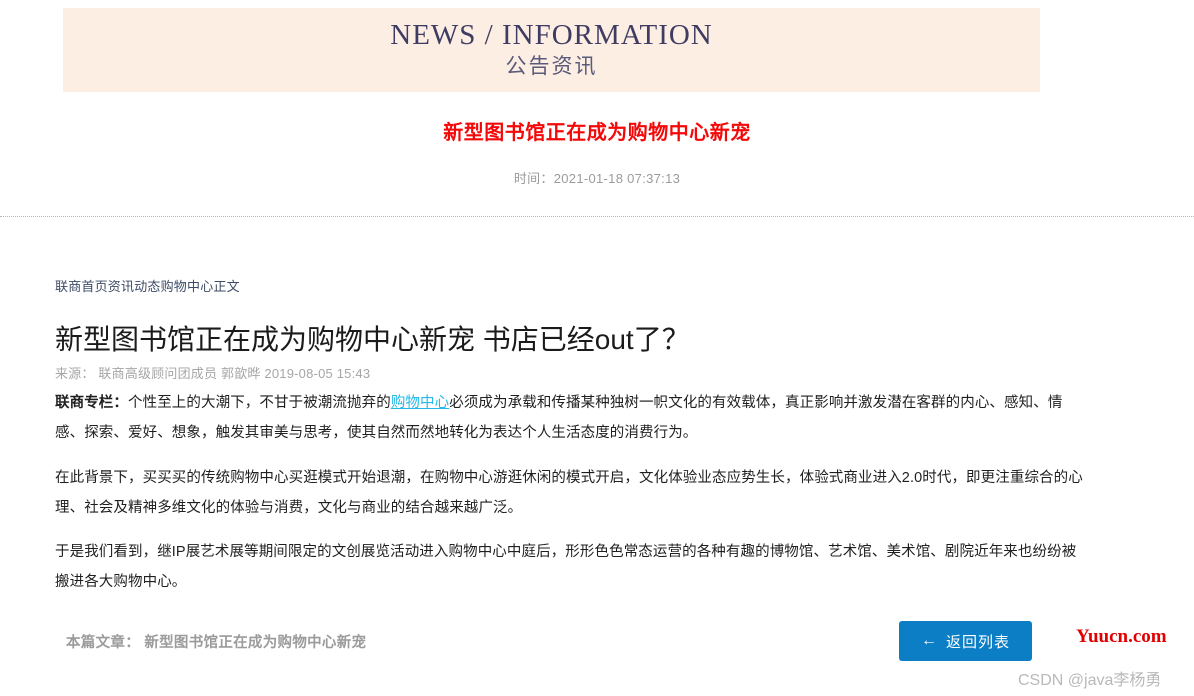 This screenshot has height=696, width=1194. I want to click on back-to-list-button: ← 返回列表, so click(965, 641).